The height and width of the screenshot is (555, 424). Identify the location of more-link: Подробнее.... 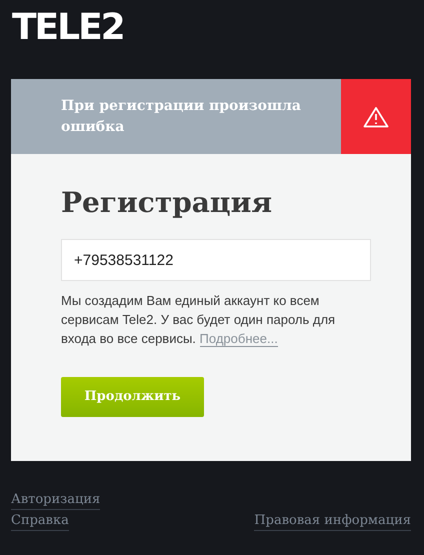
(239, 339).